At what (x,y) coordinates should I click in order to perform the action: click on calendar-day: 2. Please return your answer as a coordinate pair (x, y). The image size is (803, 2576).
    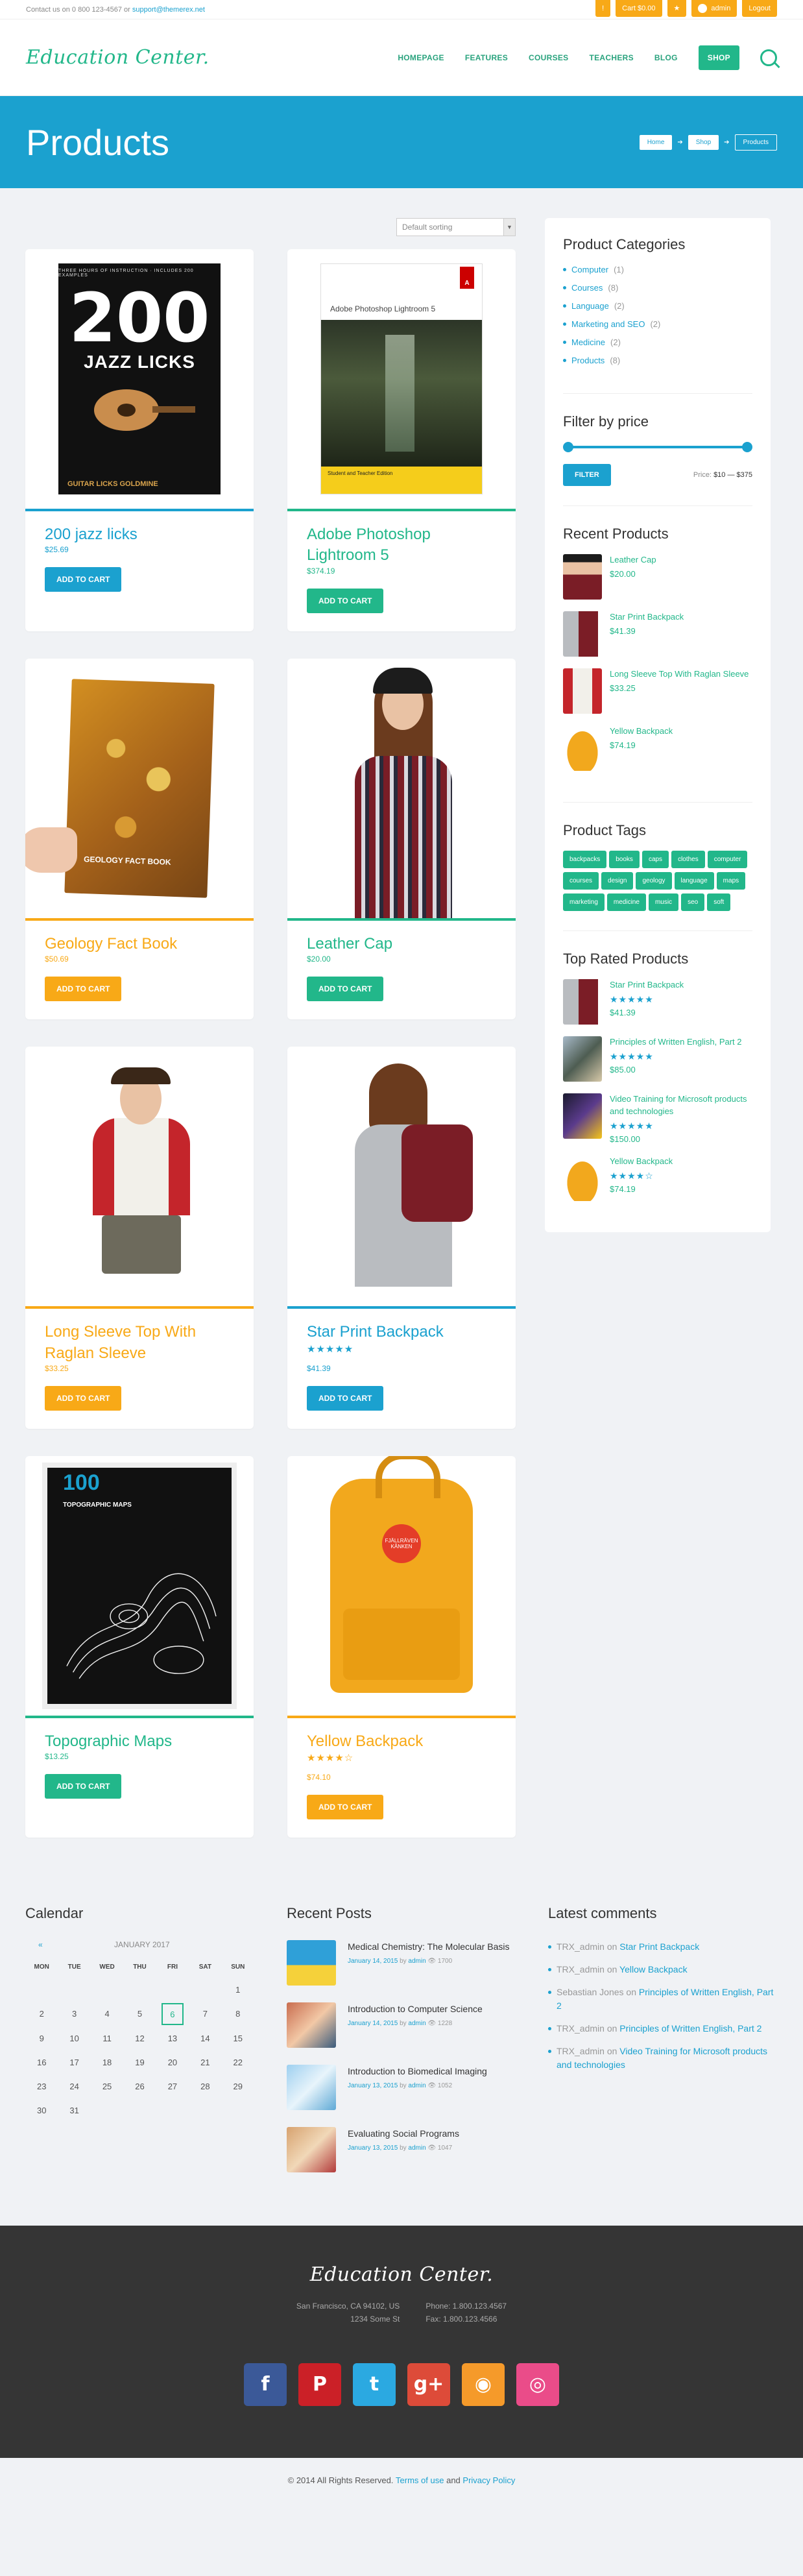
    Looking at the image, I should click on (41, 2014).